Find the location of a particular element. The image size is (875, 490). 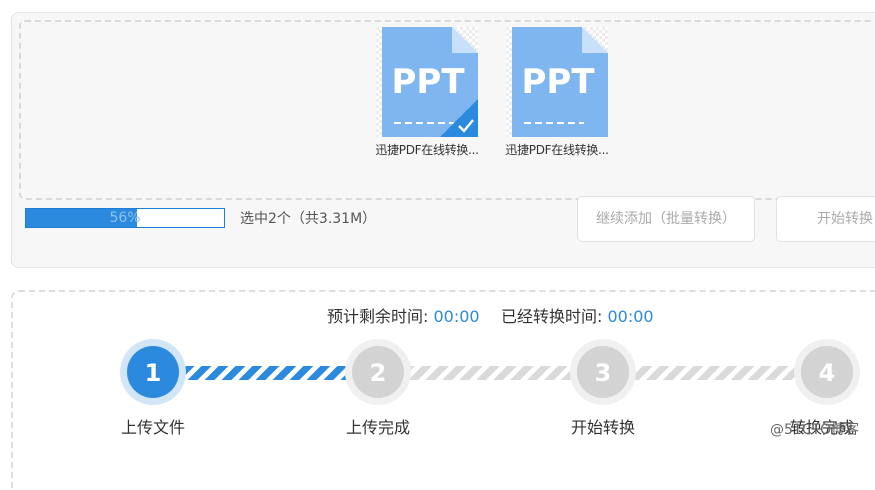

selection-summary: 选中2个（共3.31M） is located at coordinates (308, 219).